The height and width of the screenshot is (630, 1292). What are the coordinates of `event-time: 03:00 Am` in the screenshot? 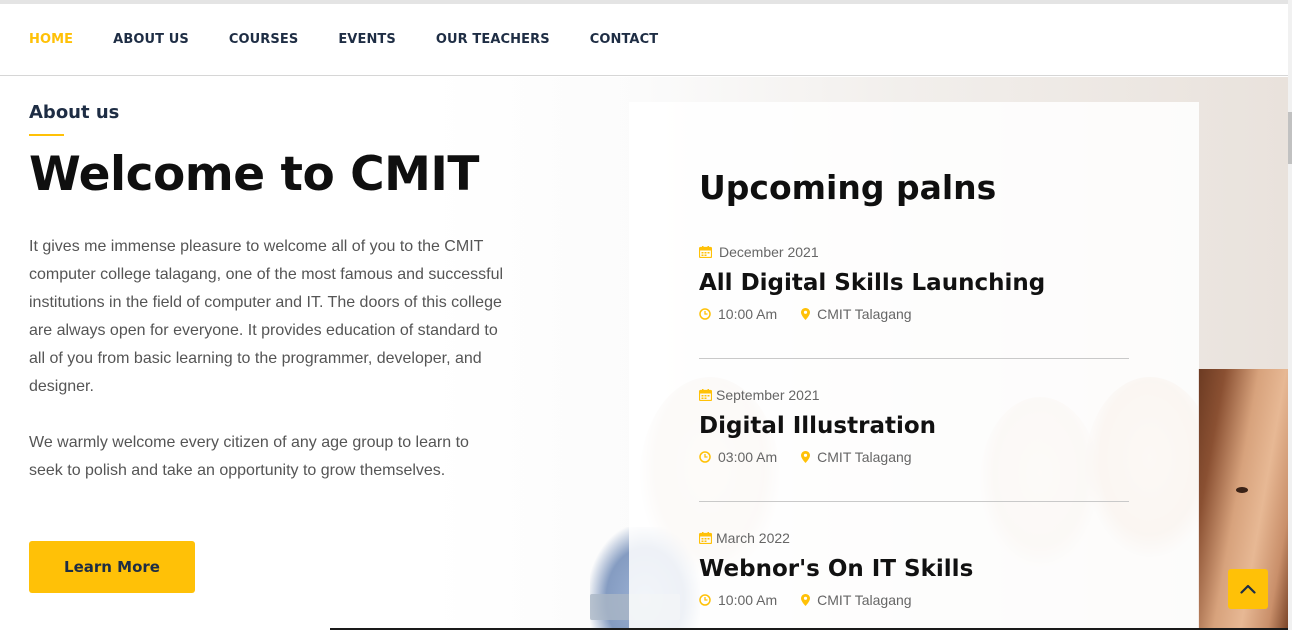 It's located at (738, 457).